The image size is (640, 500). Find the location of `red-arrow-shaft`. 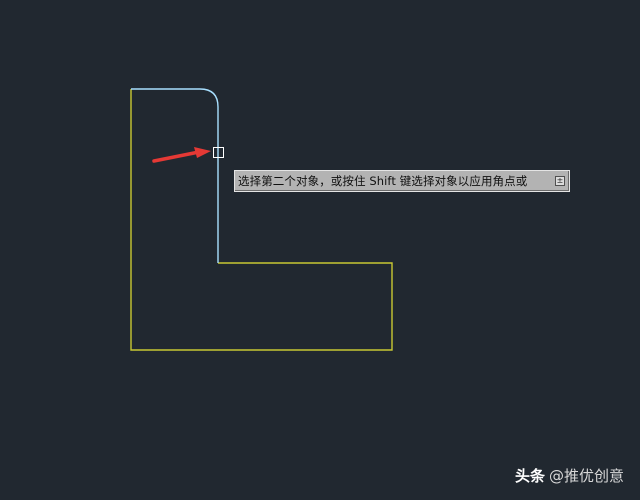

red-arrow-shaft is located at coordinates (176, 156).